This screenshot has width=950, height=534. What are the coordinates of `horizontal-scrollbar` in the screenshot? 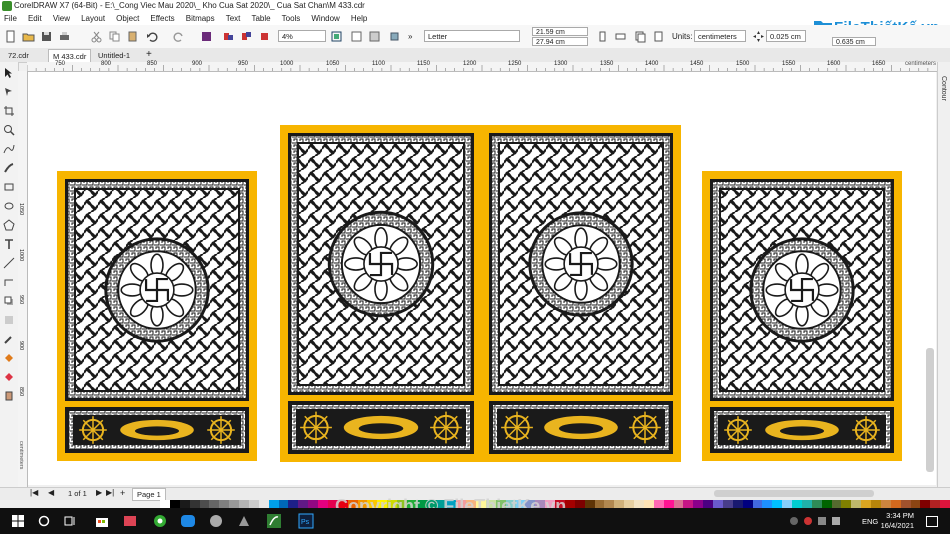 It's located at (794, 493).